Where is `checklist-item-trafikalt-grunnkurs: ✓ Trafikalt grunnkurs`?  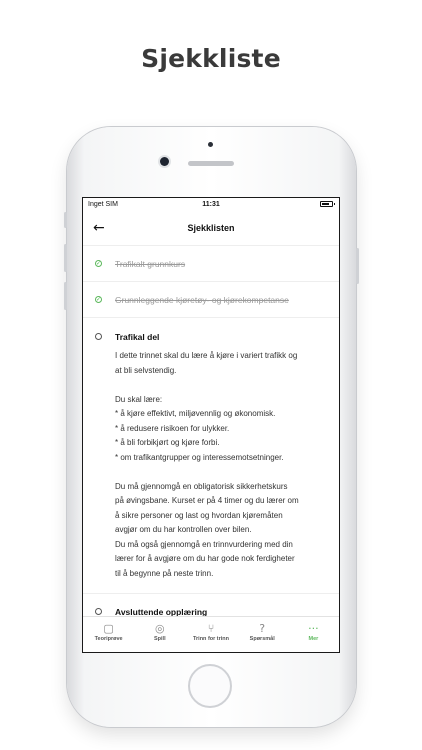 checklist-item-trafikalt-grunnkurs: ✓ Trafikalt grunnkurs is located at coordinates (211, 264).